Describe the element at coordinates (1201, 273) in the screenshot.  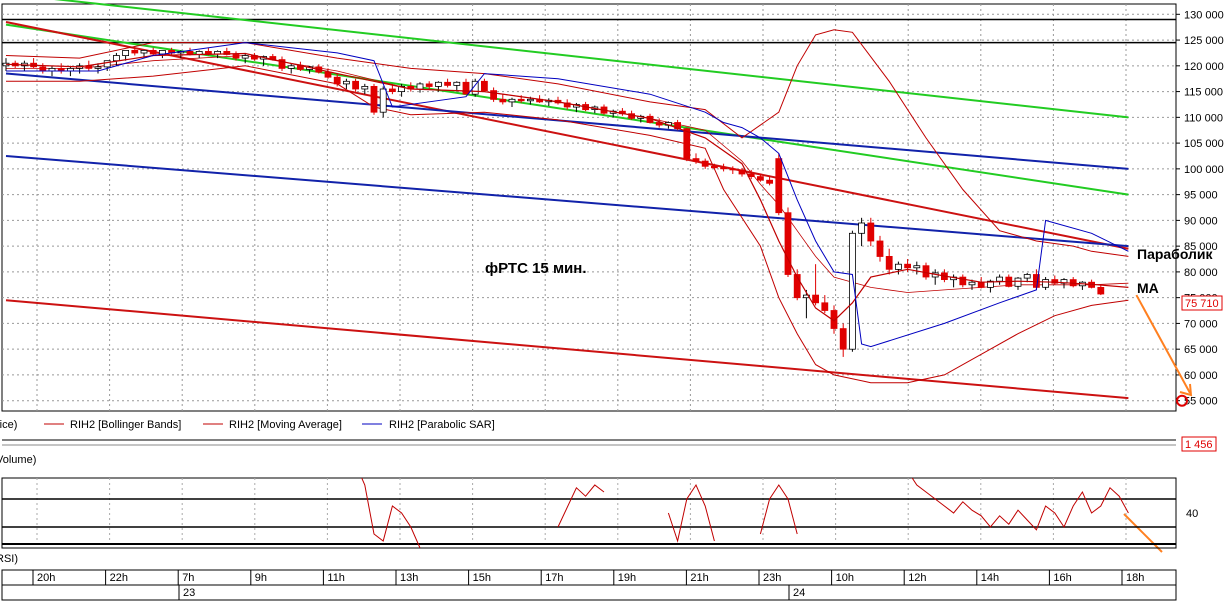
I see `price-tick-label: 80 000` at that location.